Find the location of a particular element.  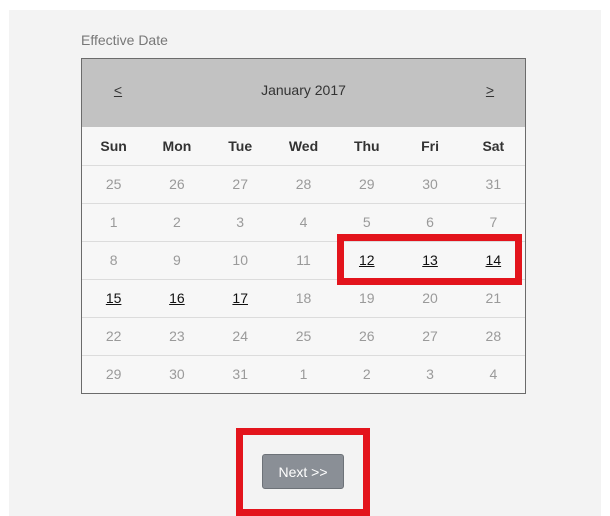

calendar-week-row: 22 23 24 25 26 27 28 is located at coordinates (303, 335).